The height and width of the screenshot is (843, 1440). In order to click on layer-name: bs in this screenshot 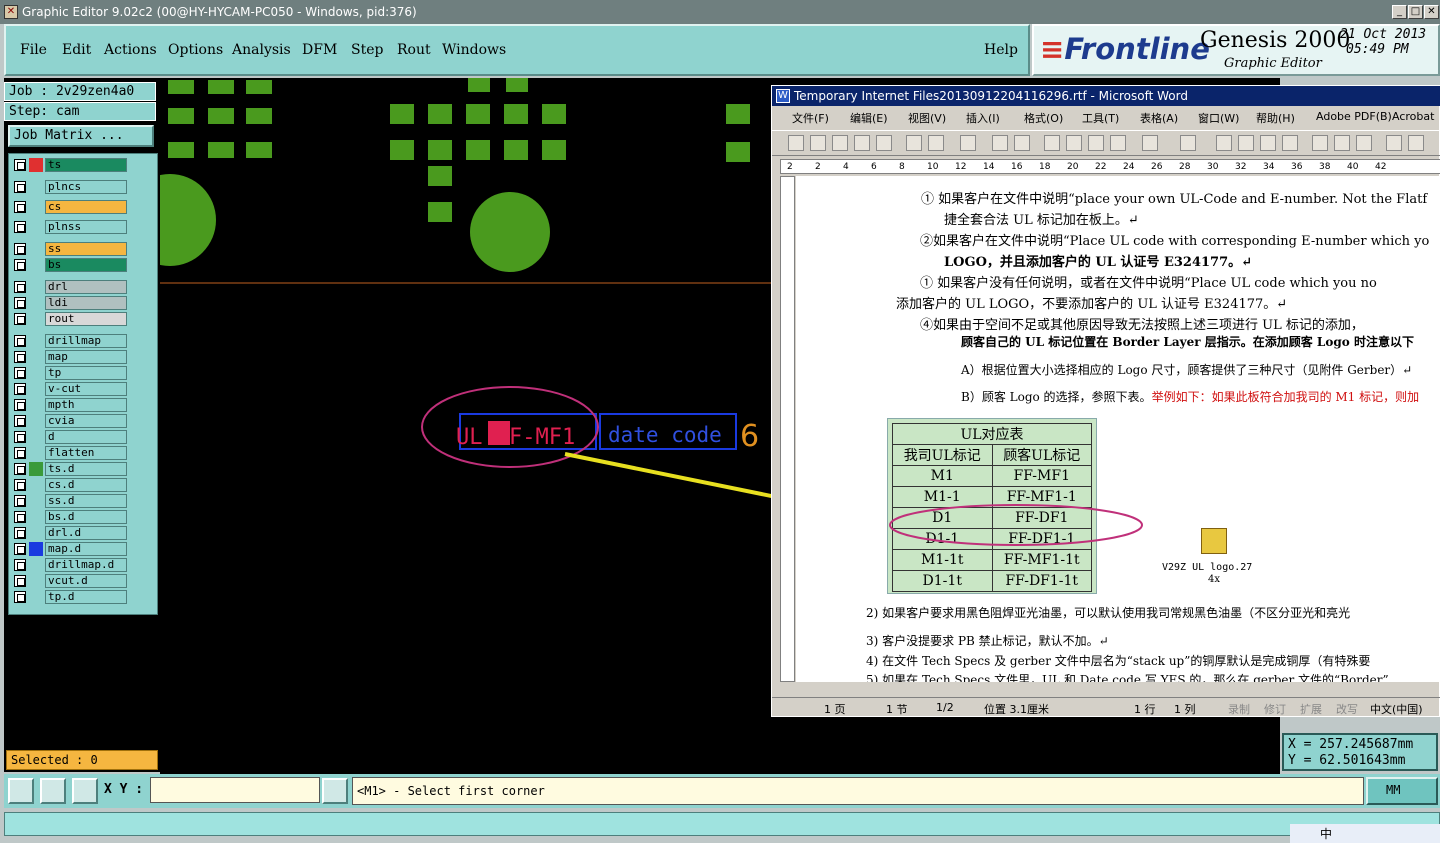, I will do `click(86, 265)`.